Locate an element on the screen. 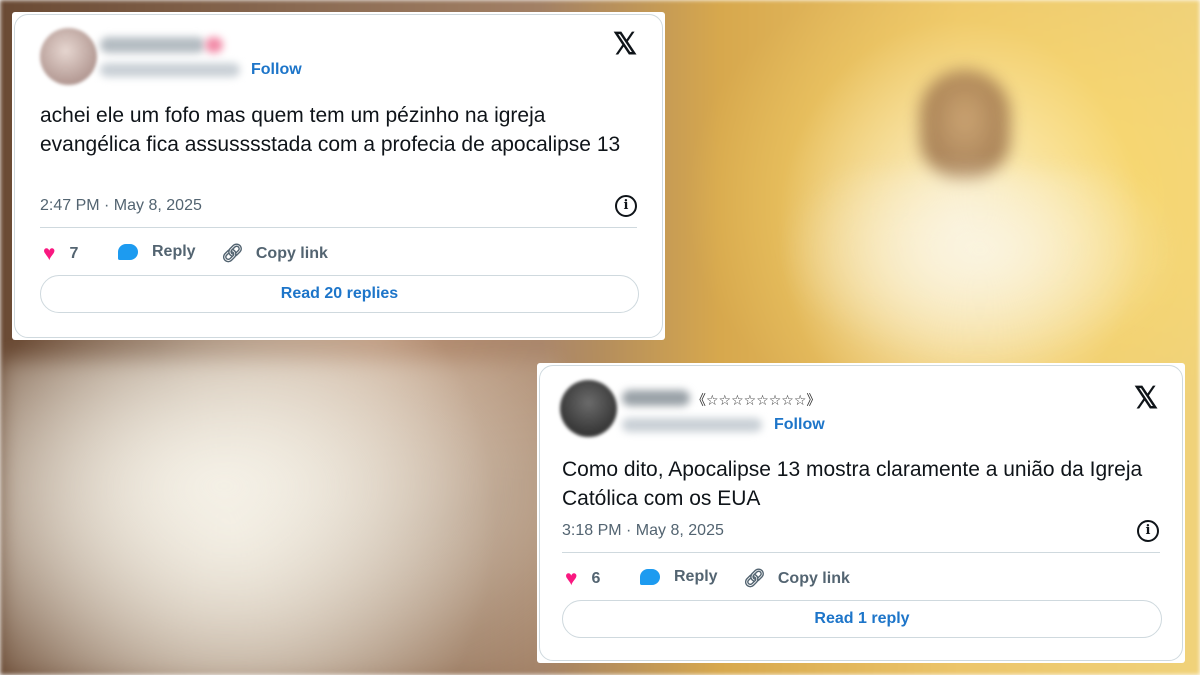 This screenshot has height=675, width=1200. background-figure is located at coordinates (965, 125).